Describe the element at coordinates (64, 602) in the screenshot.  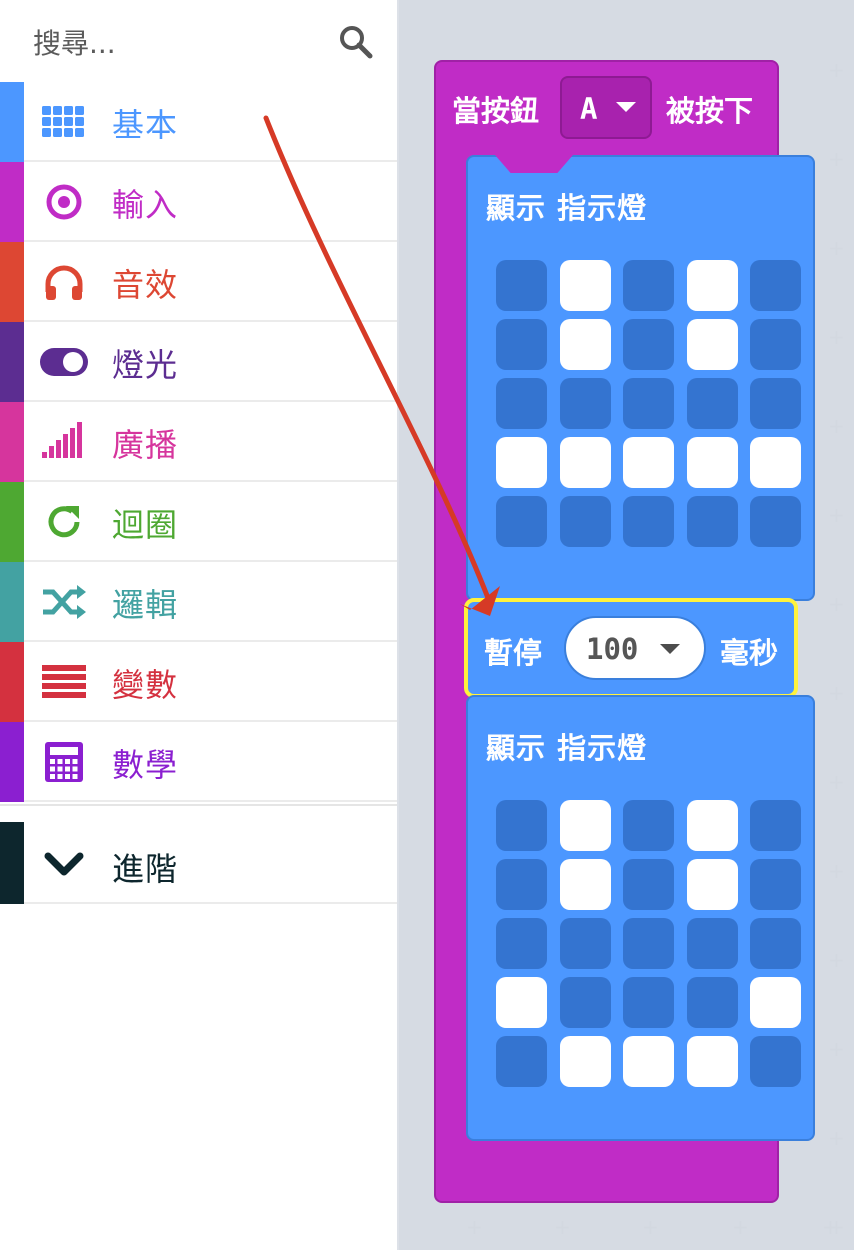
I see `shuffle-icon` at that location.